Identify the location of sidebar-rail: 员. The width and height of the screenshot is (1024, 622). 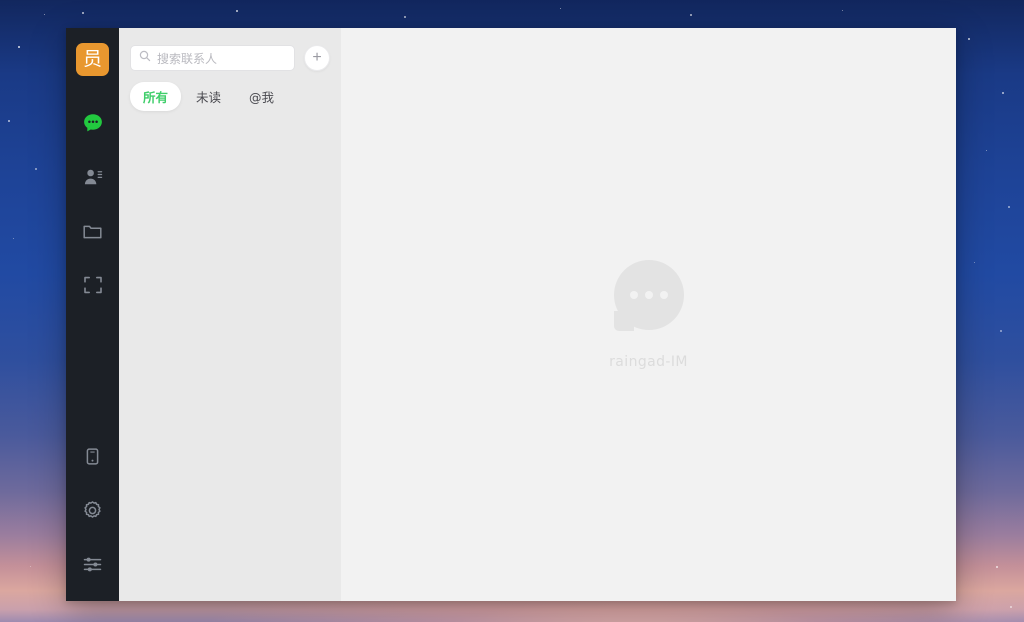
(92, 314).